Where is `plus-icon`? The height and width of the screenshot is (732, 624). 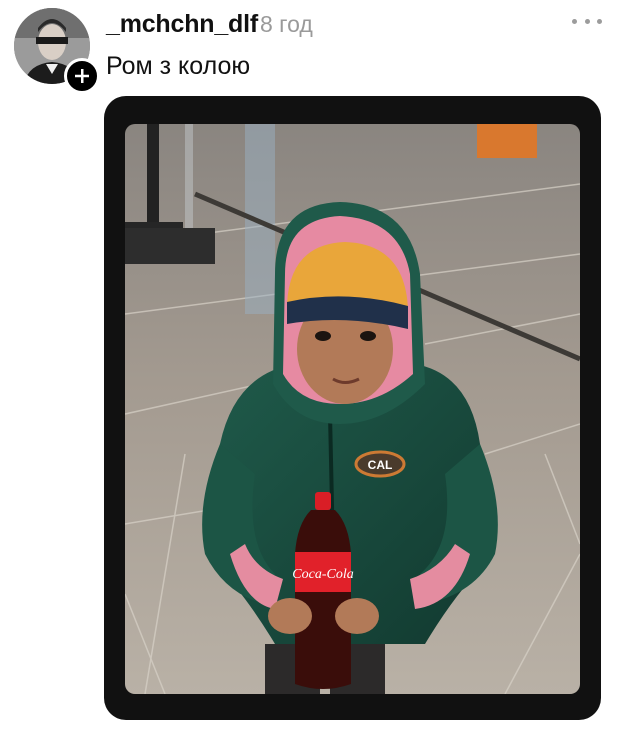 plus-icon is located at coordinates (82, 76).